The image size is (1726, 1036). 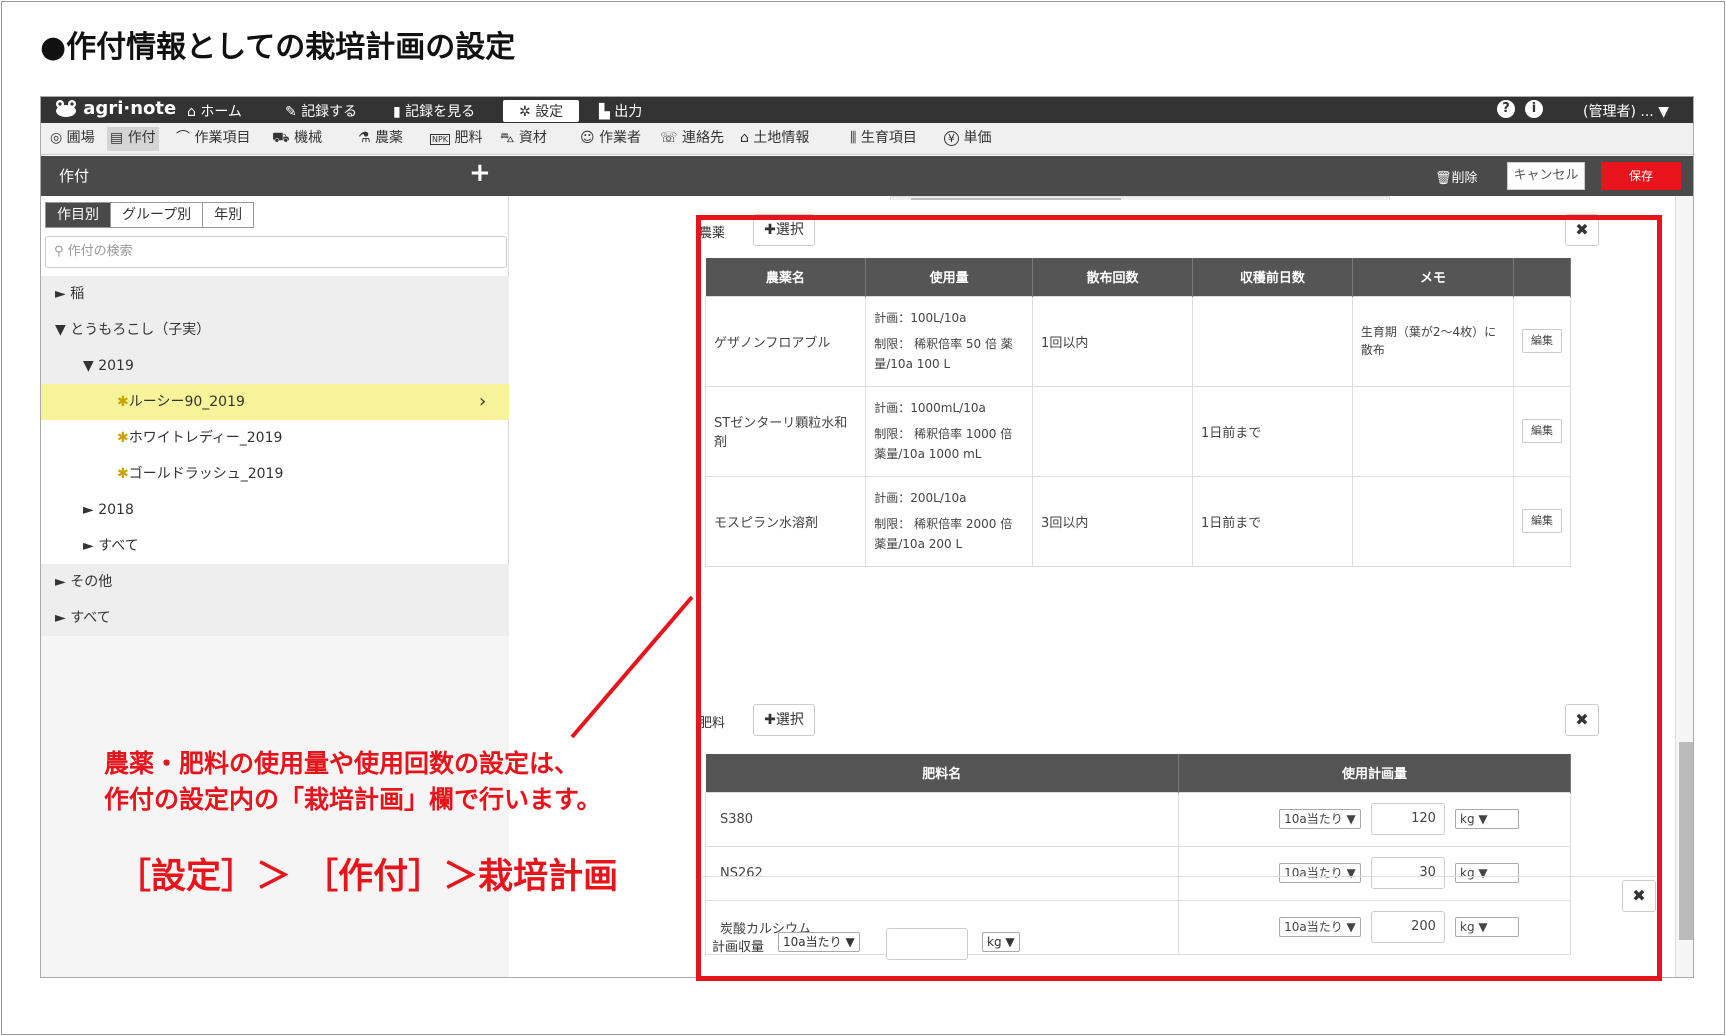 What do you see at coordinates (353, 782) in the screenshot?
I see `annotation-text: 農薬・肥料の使用量や使用回数の設定は、 作付の設定内の「栽培計画」欄で行います。` at bounding box center [353, 782].